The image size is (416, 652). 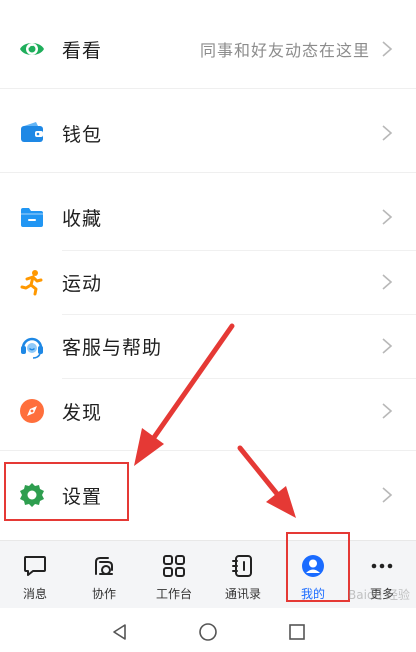 I want to click on tab-workbench: 工作台, so click(x=174, y=575).